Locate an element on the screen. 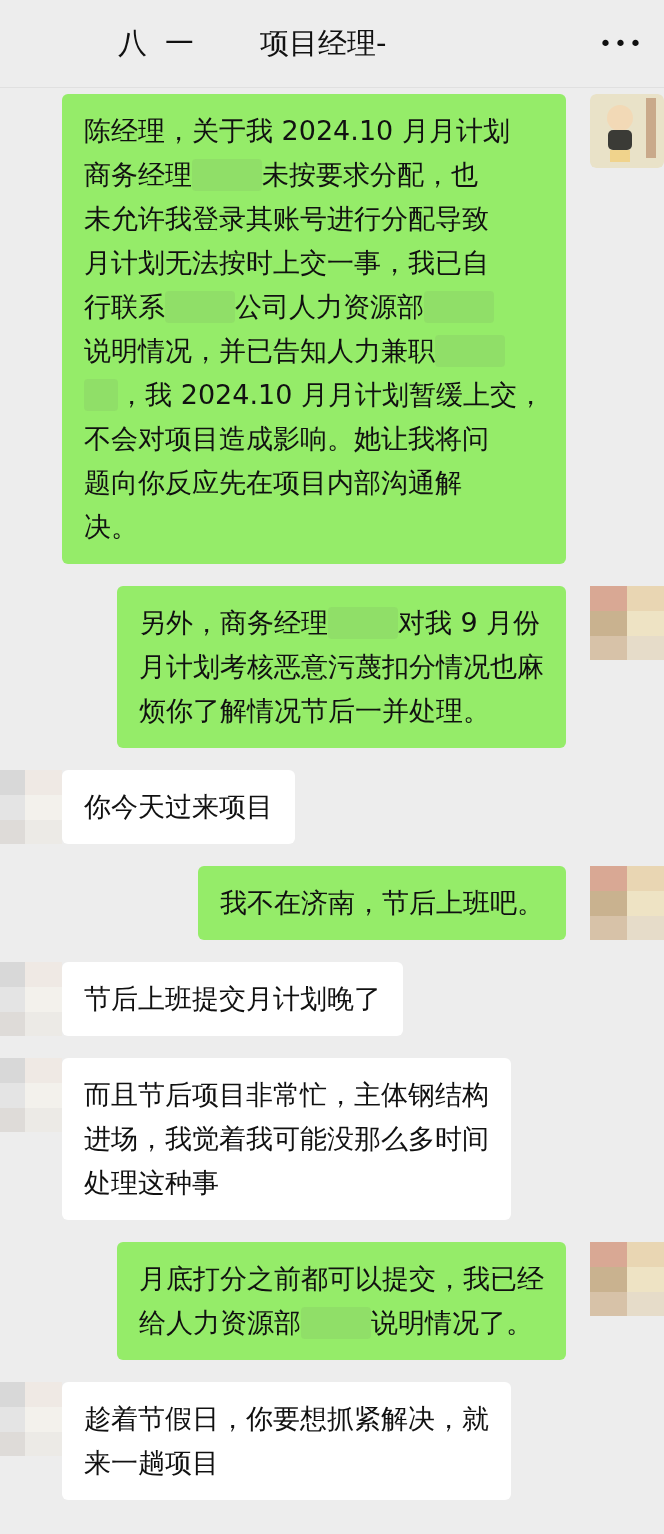  message-text: 未允许我登录其账号进行分配导致 is located at coordinates (286, 218).